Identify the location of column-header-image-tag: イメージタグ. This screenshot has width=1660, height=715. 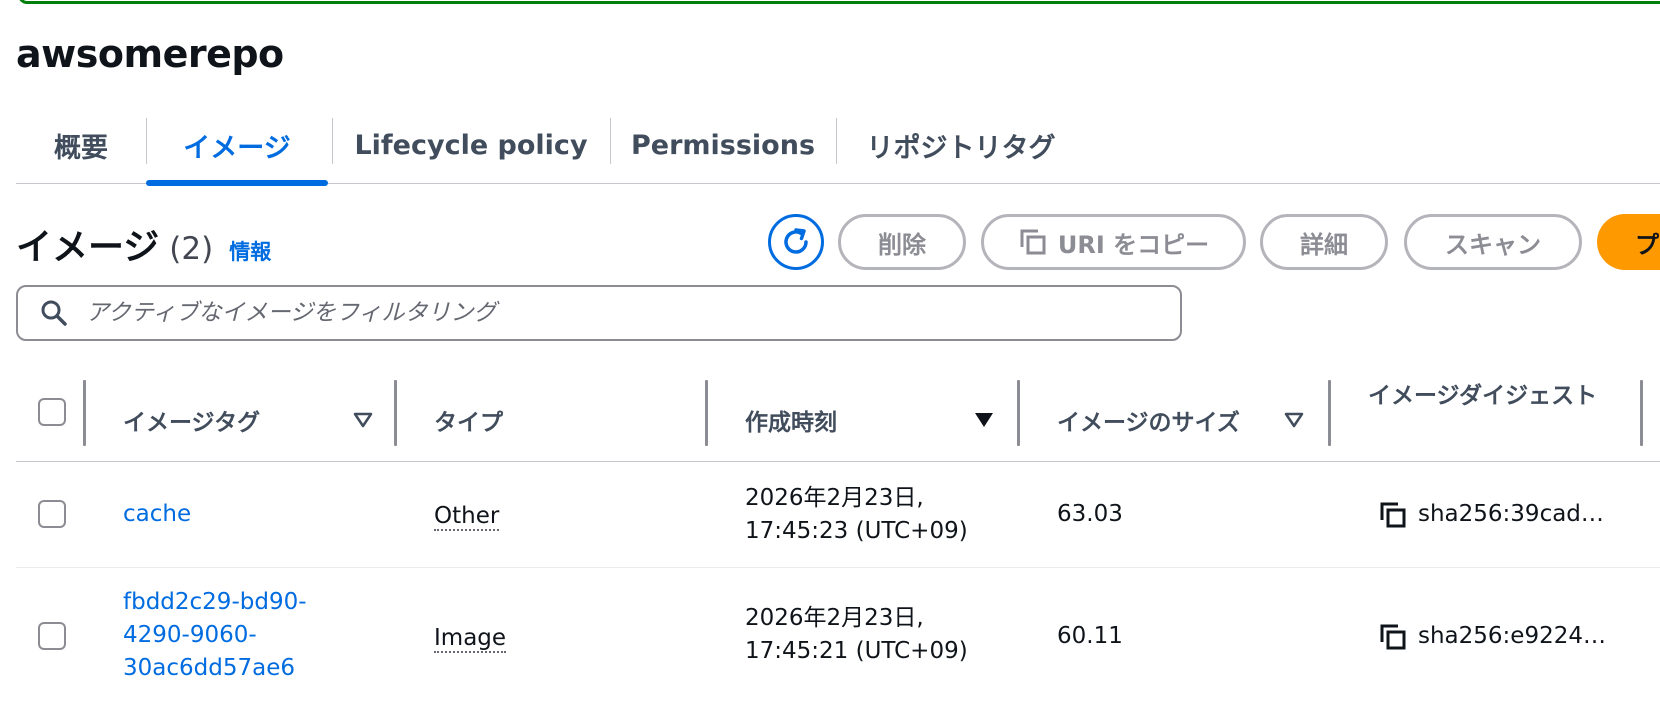
(191, 420).